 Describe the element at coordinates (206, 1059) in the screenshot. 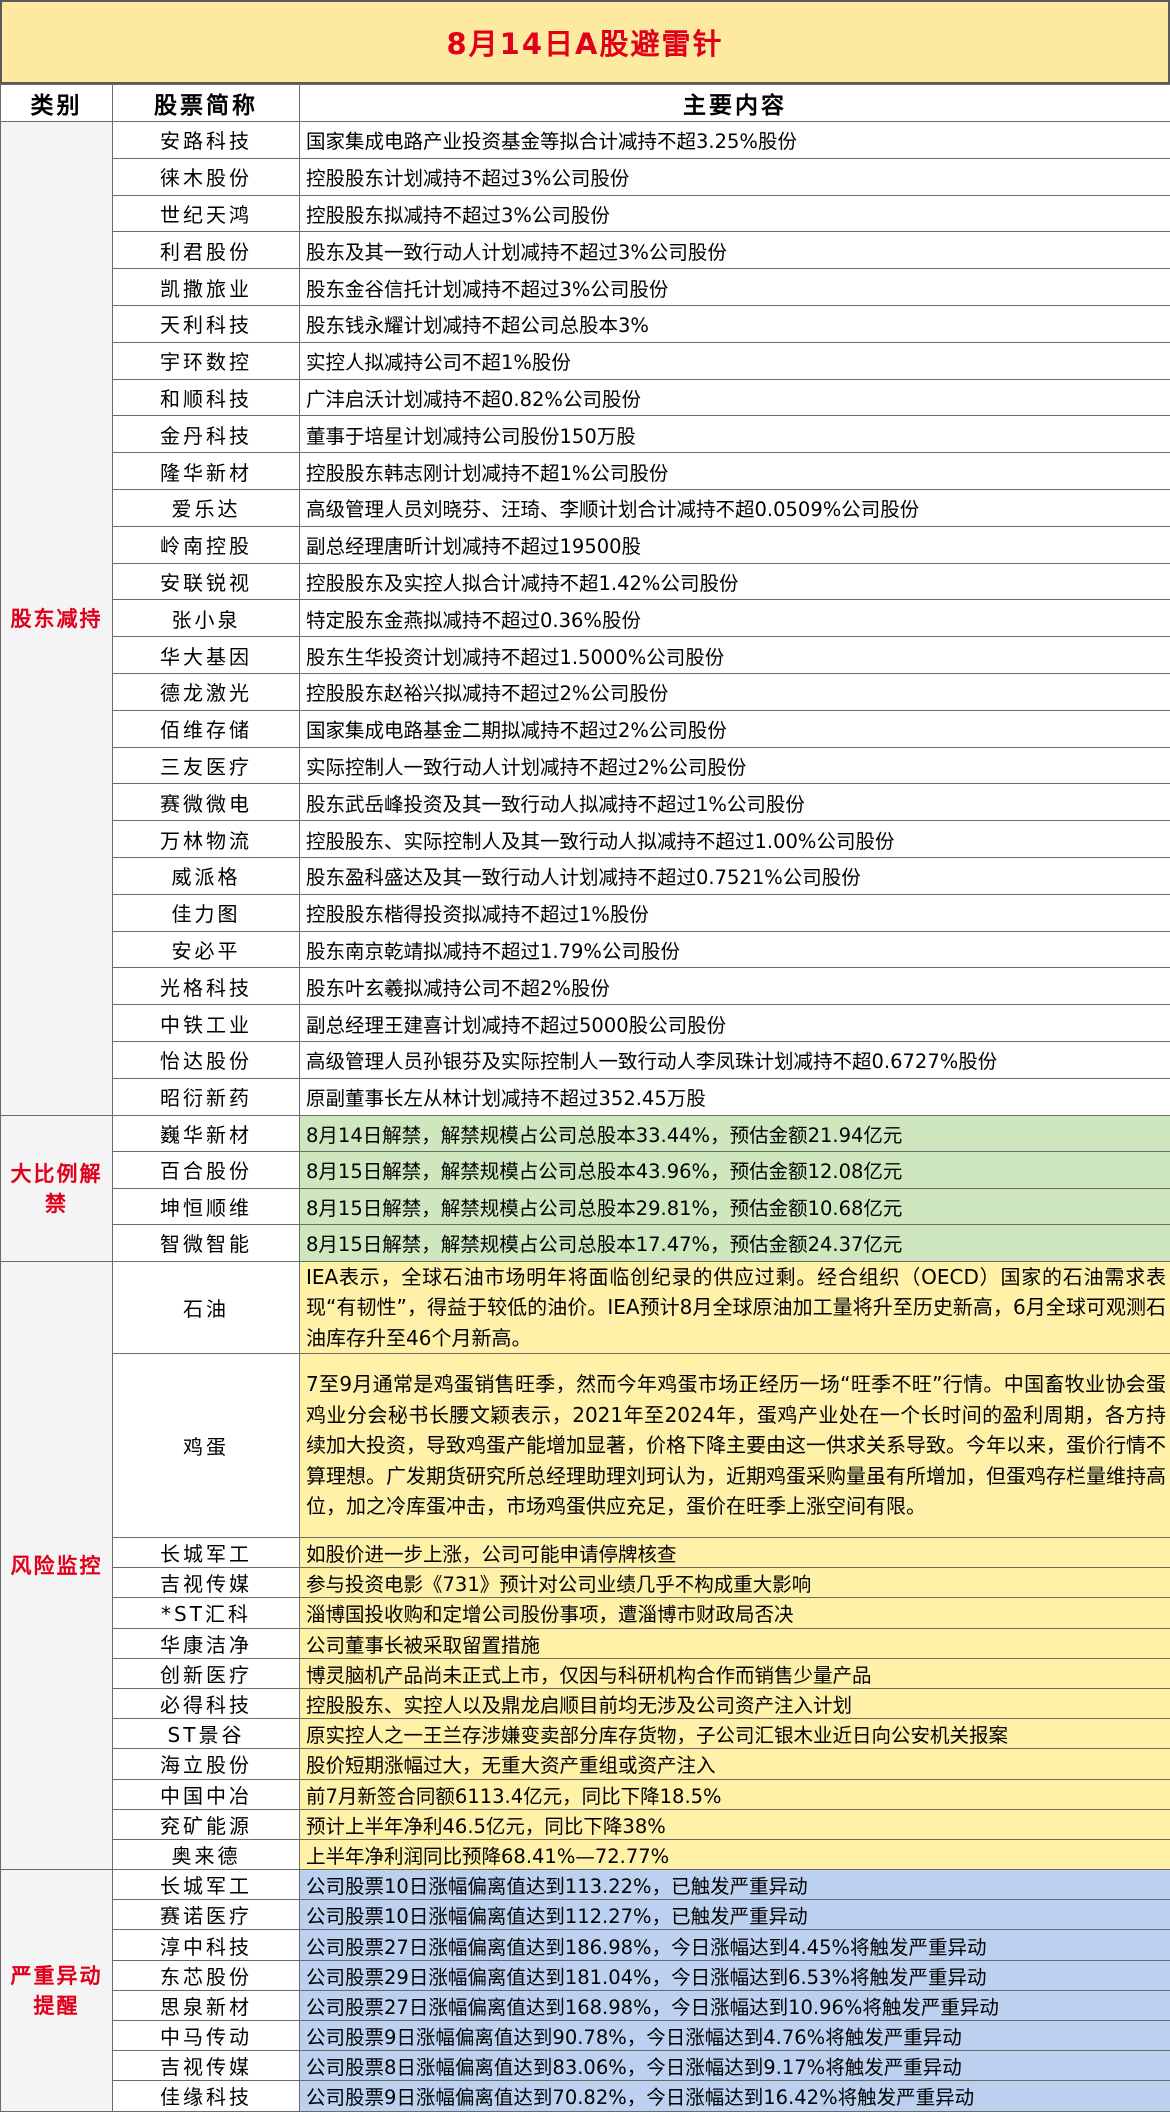

I see `stock-name: 怡达股份` at that location.